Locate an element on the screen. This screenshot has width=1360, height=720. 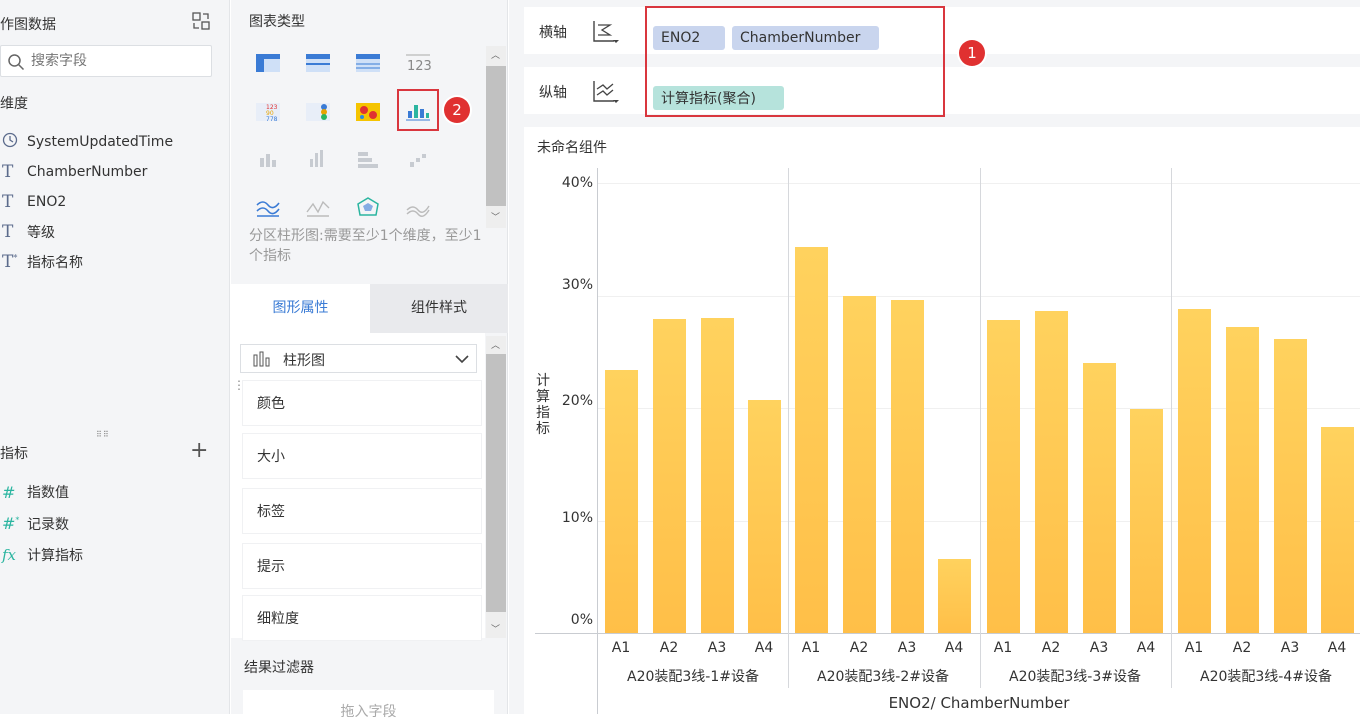
hash-icon: # is located at coordinates (9, 492).